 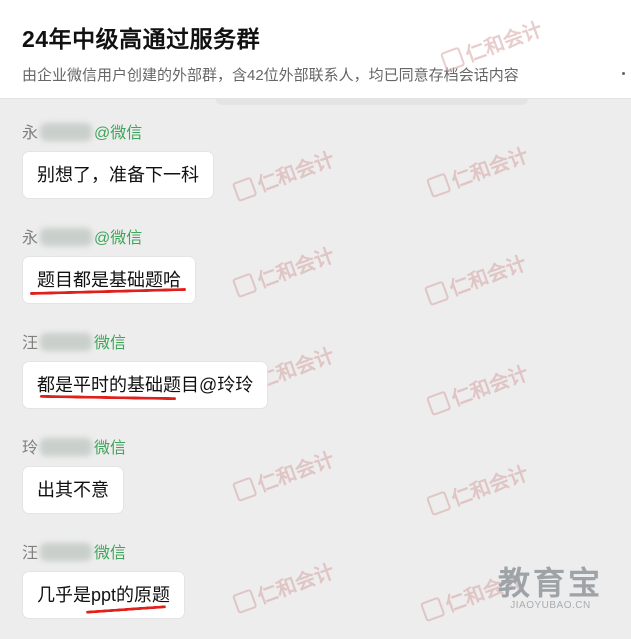 I want to click on sender-name: 玲, so click(x=30, y=448).